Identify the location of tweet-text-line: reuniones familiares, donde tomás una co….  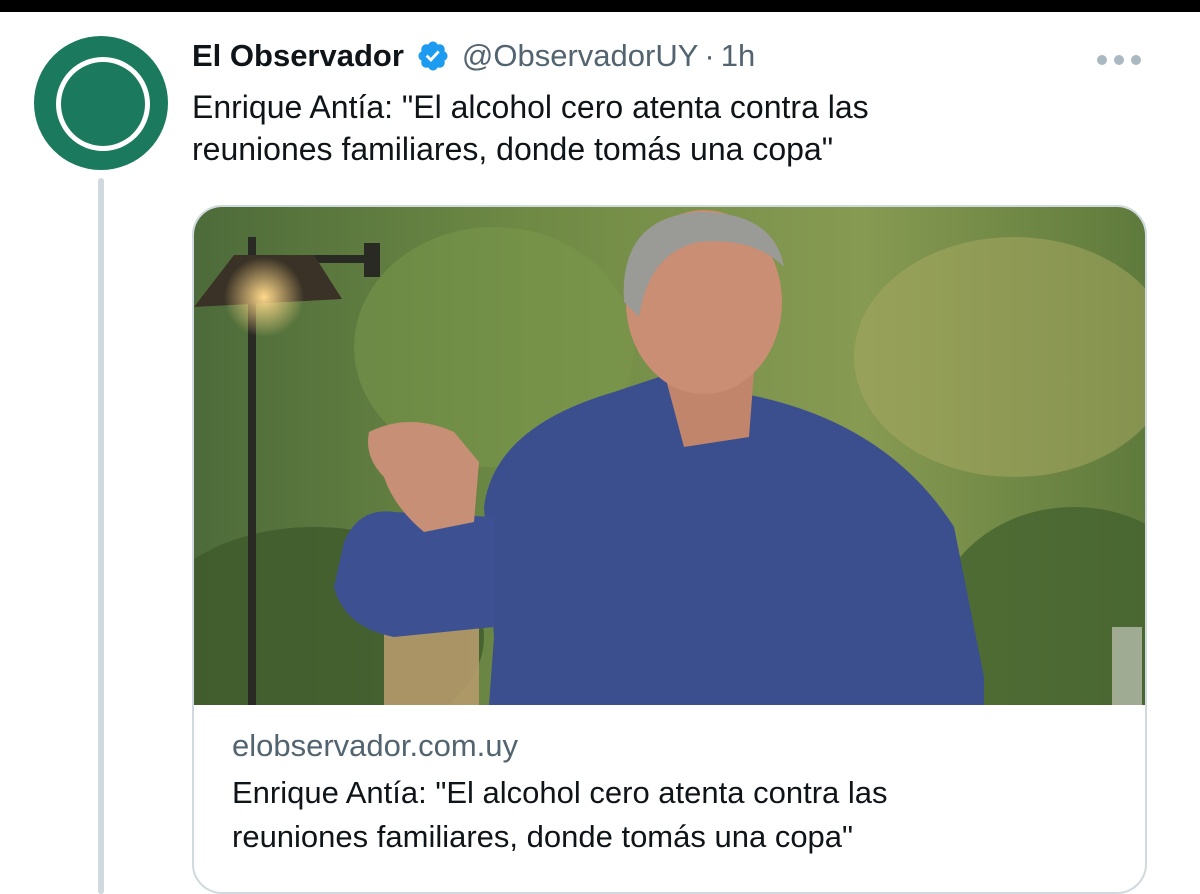
(513, 149).